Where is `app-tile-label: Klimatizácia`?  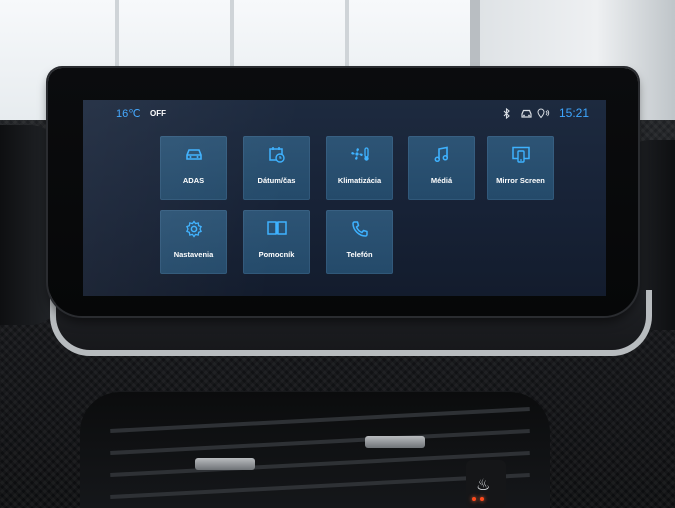 app-tile-label: Klimatizácia is located at coordinates (359, 180).